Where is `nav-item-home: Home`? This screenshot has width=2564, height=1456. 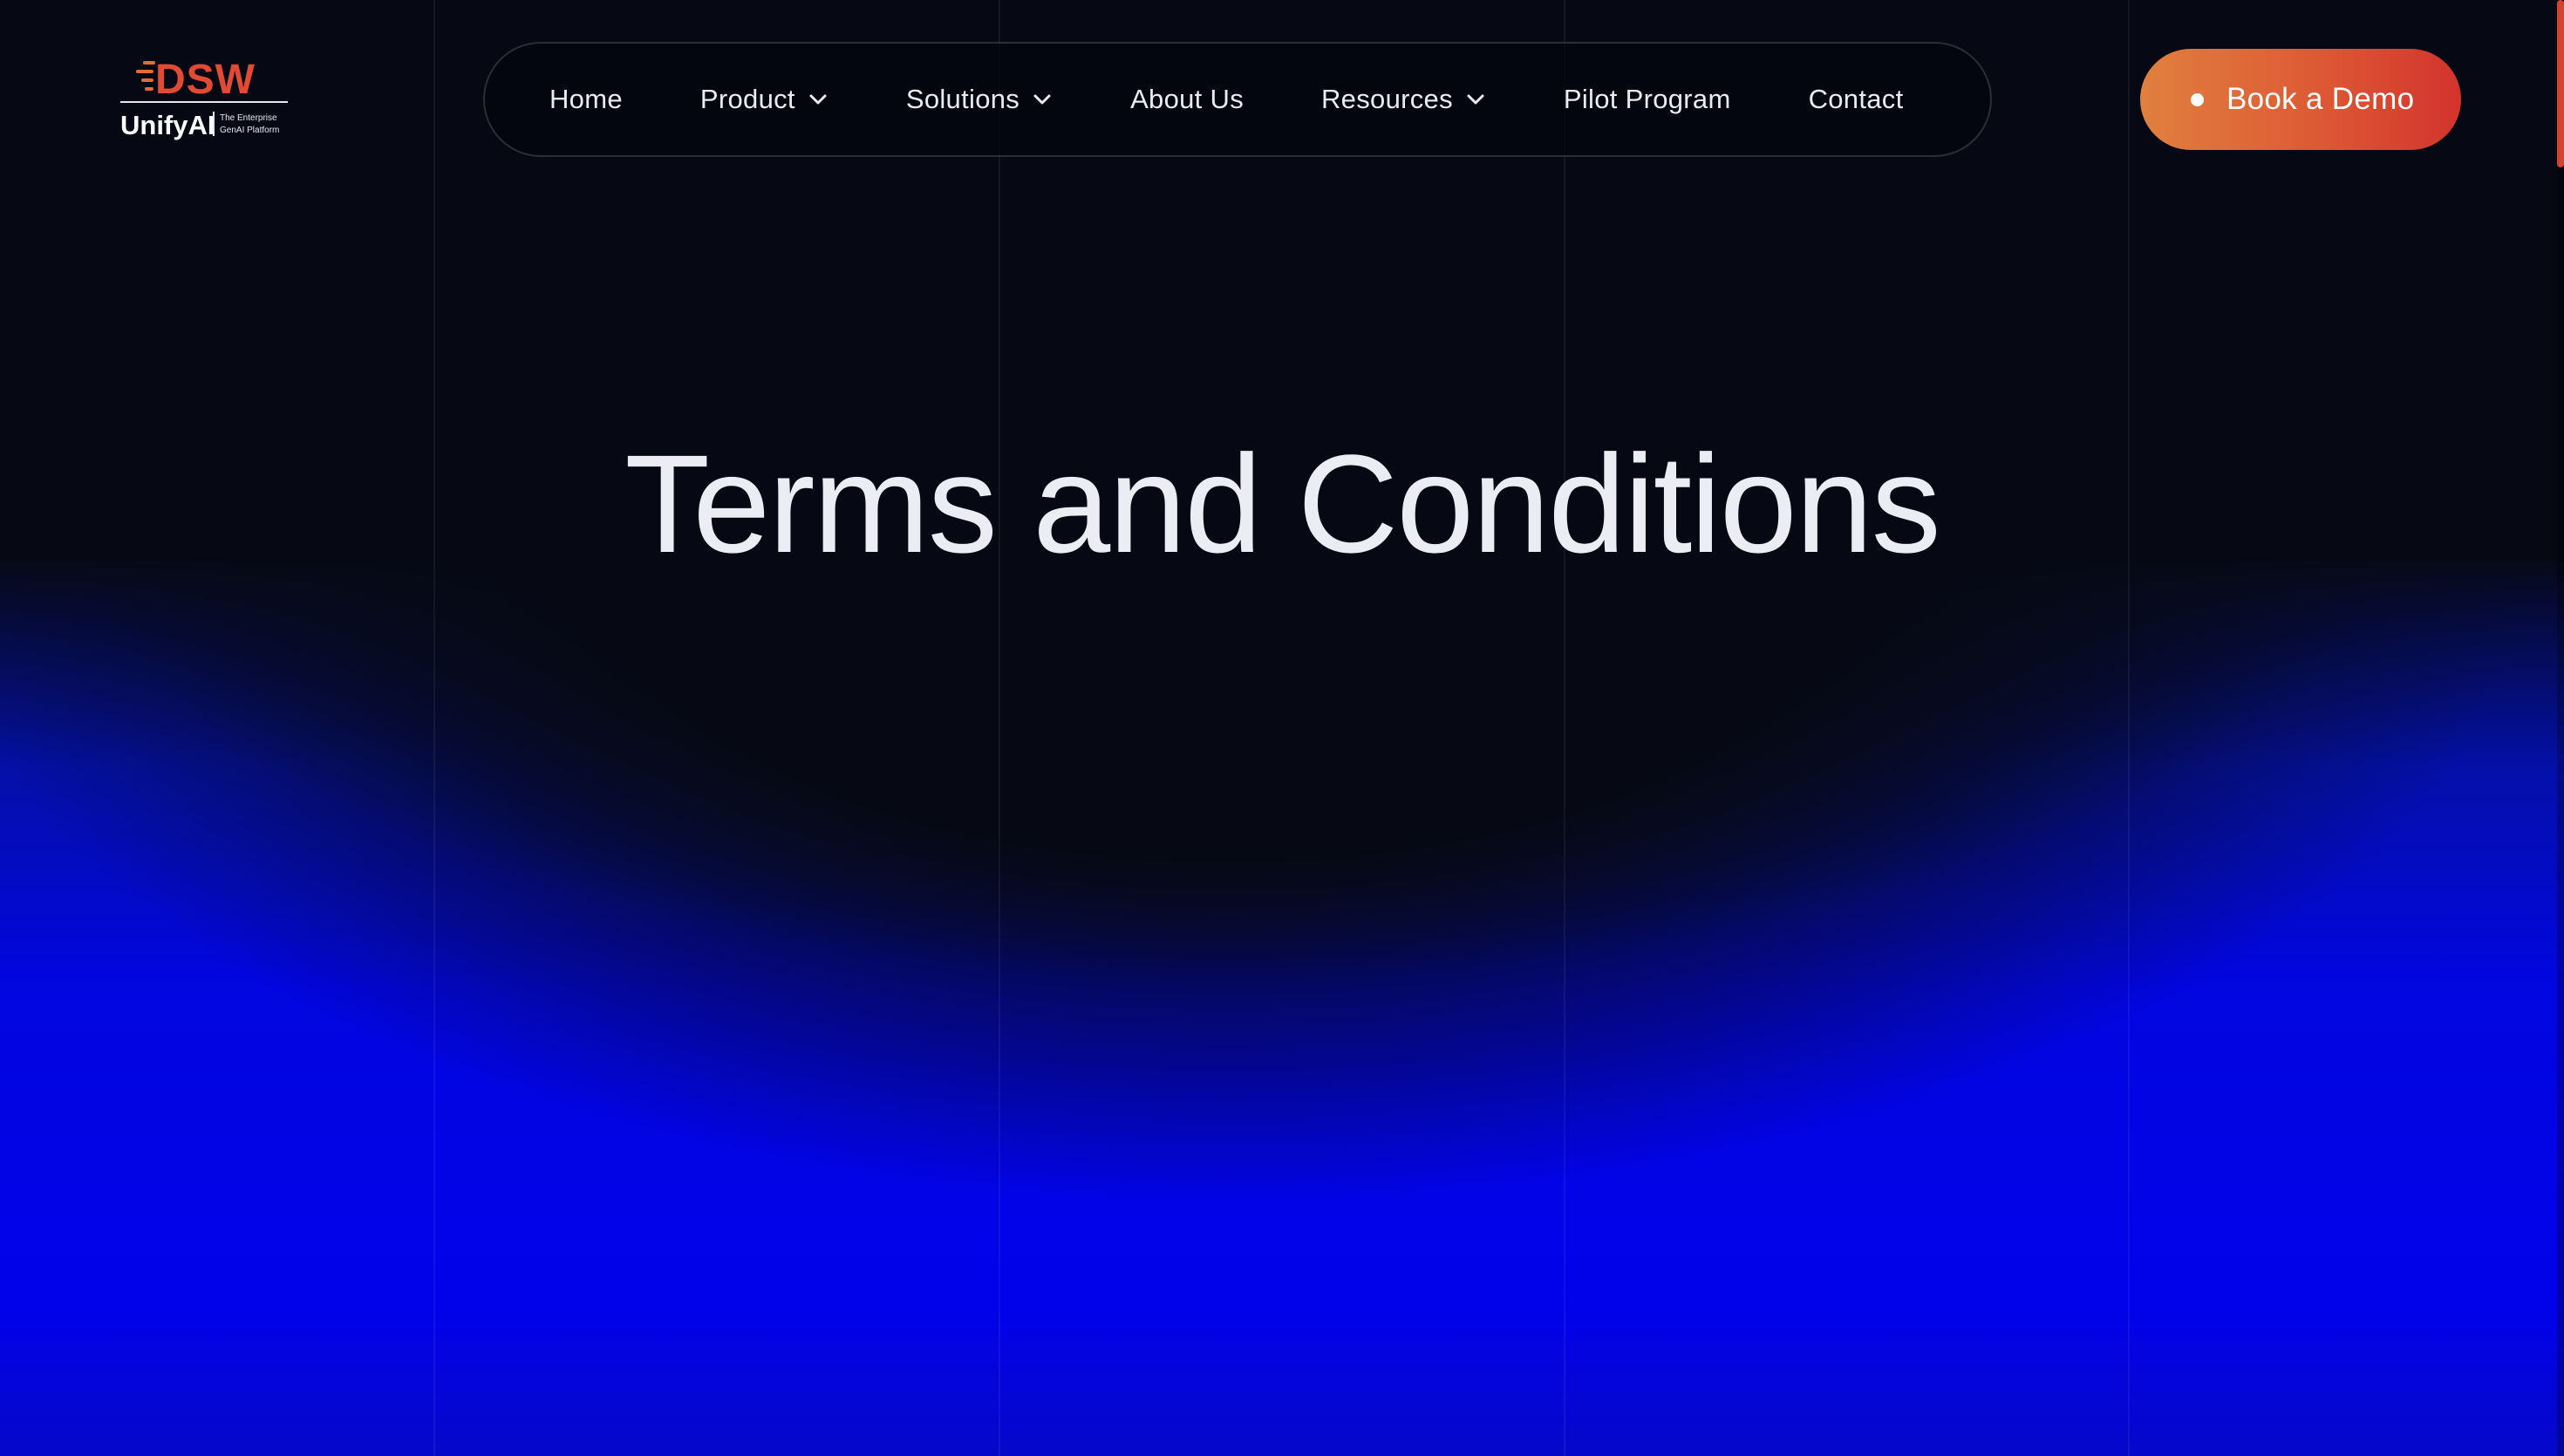
nav-item-home: Home is located at coordinates (586, 99).